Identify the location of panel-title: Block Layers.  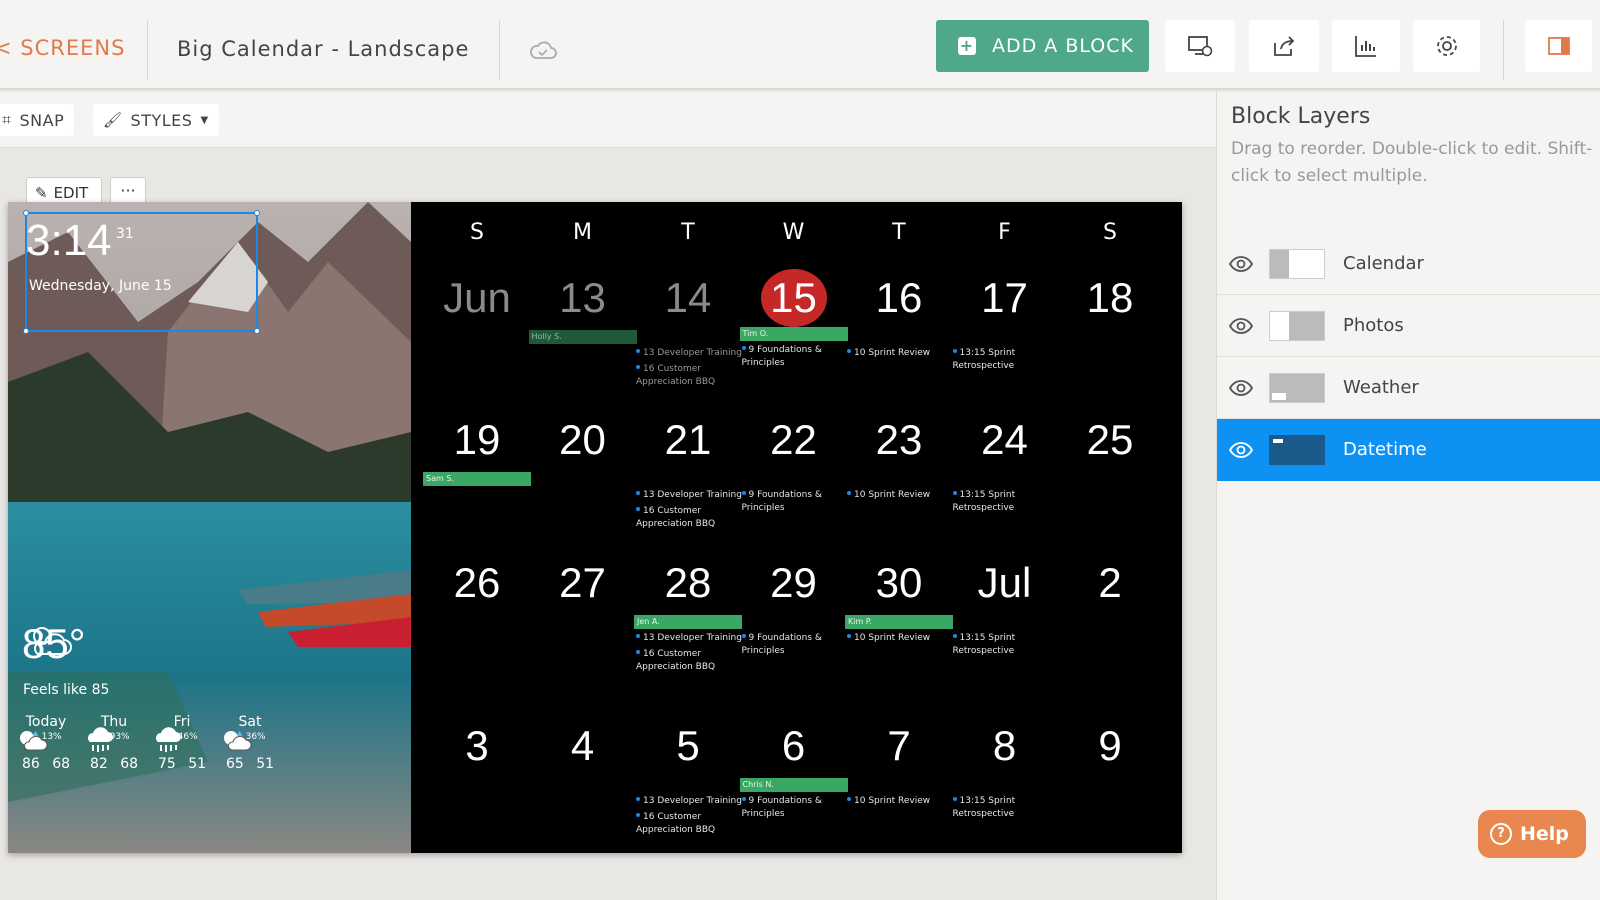
(1301, 116).